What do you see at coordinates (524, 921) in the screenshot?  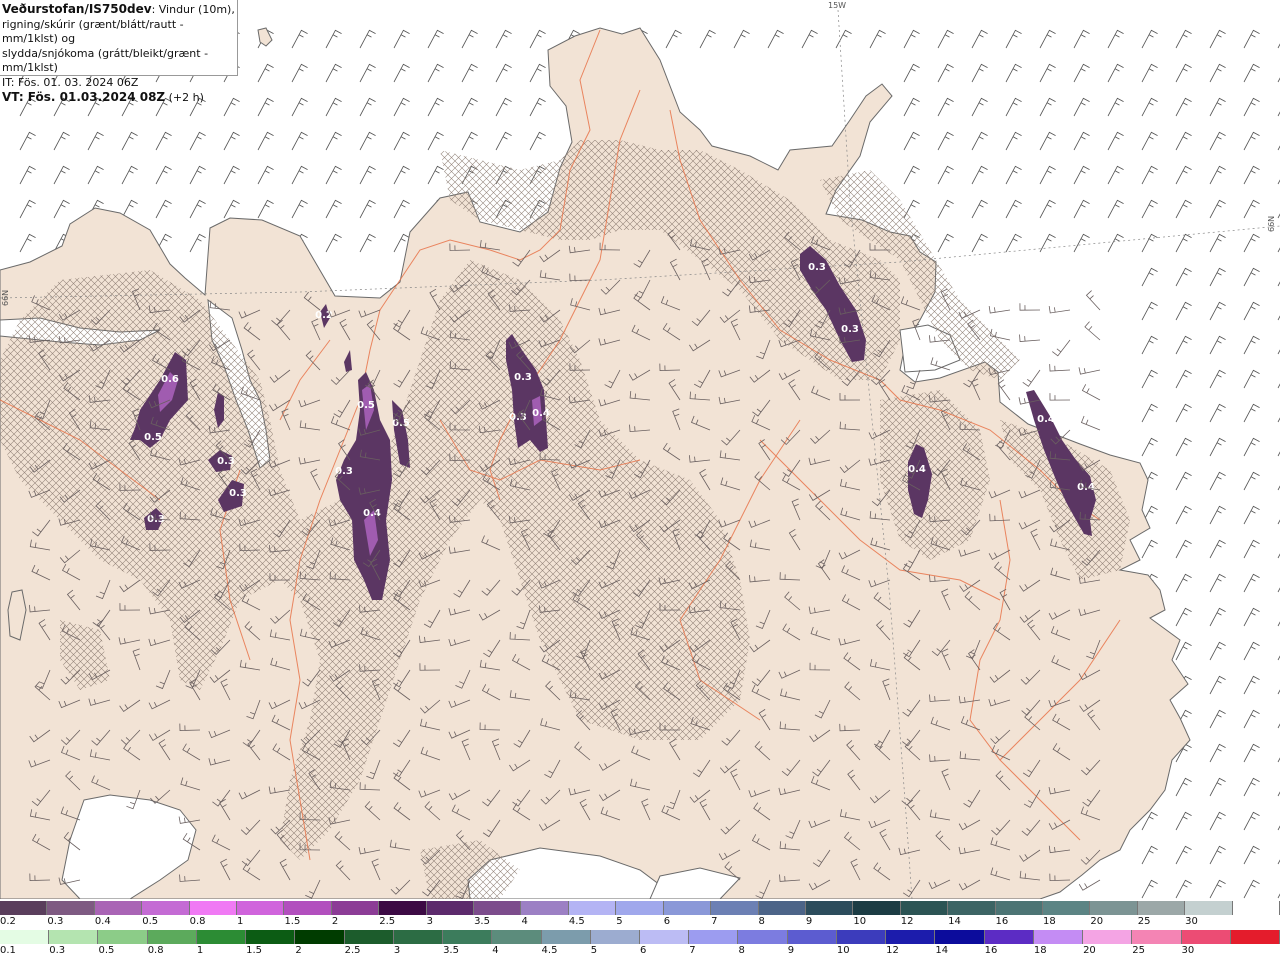 I see `legend-tick-label: 4` at bounding box center [524, 921].